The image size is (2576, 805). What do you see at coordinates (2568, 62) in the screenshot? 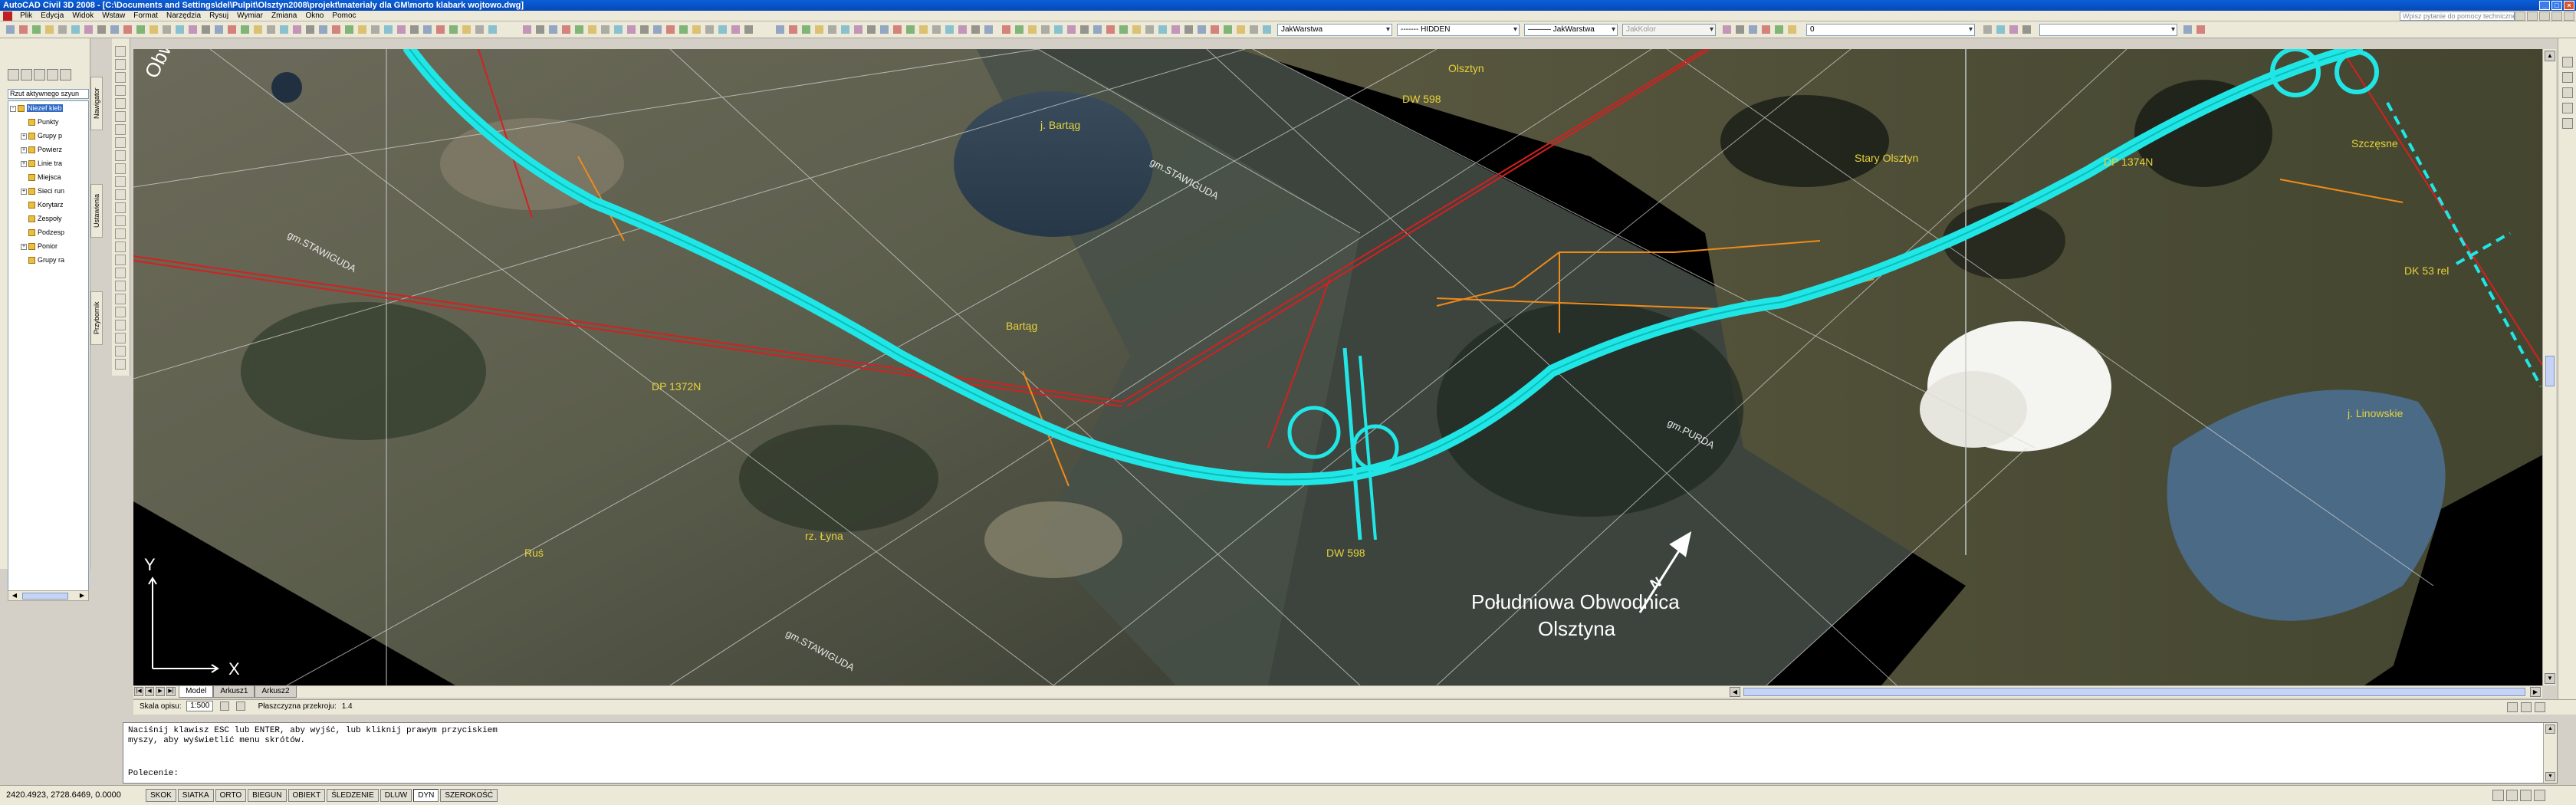
I see `pan-icon` at bounding box center [2568, 62].